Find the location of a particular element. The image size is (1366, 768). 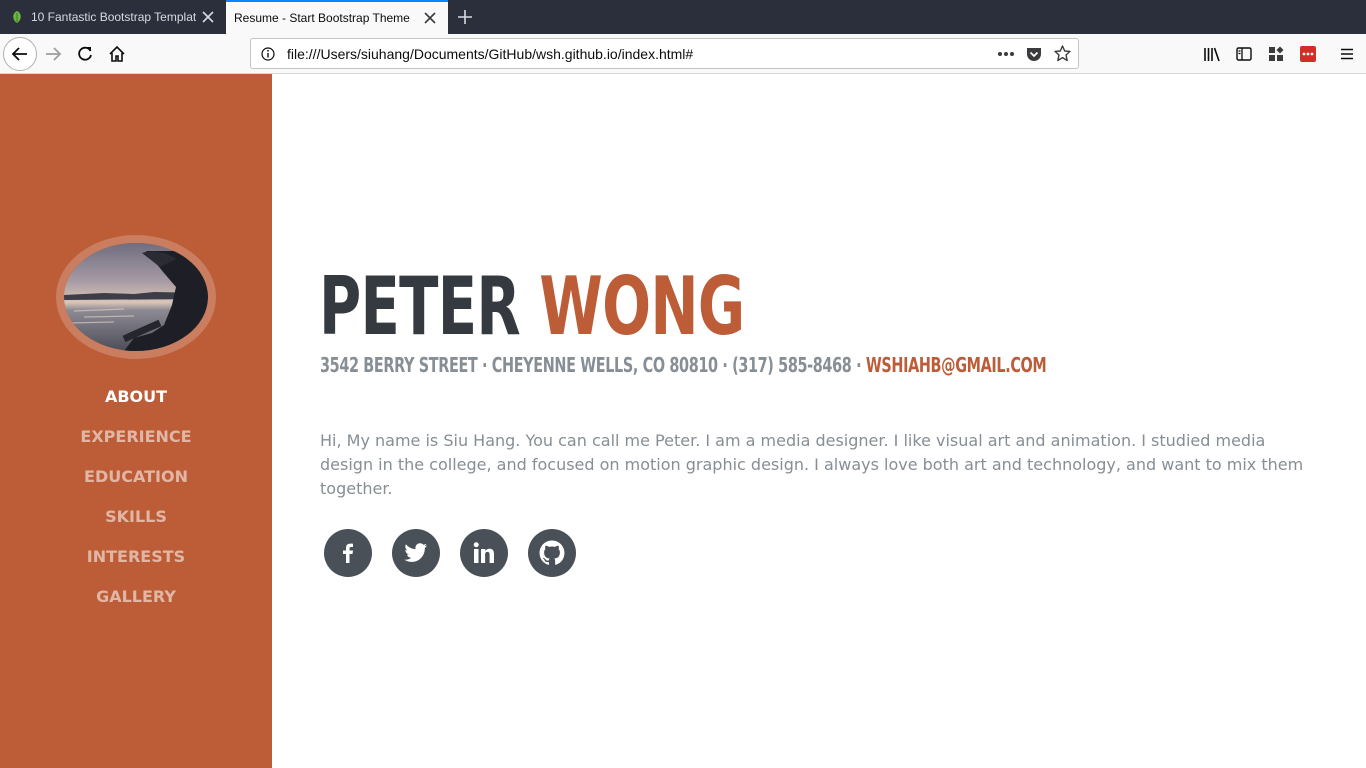

page-title: PETER WONG is located at coordinates (532, 306).